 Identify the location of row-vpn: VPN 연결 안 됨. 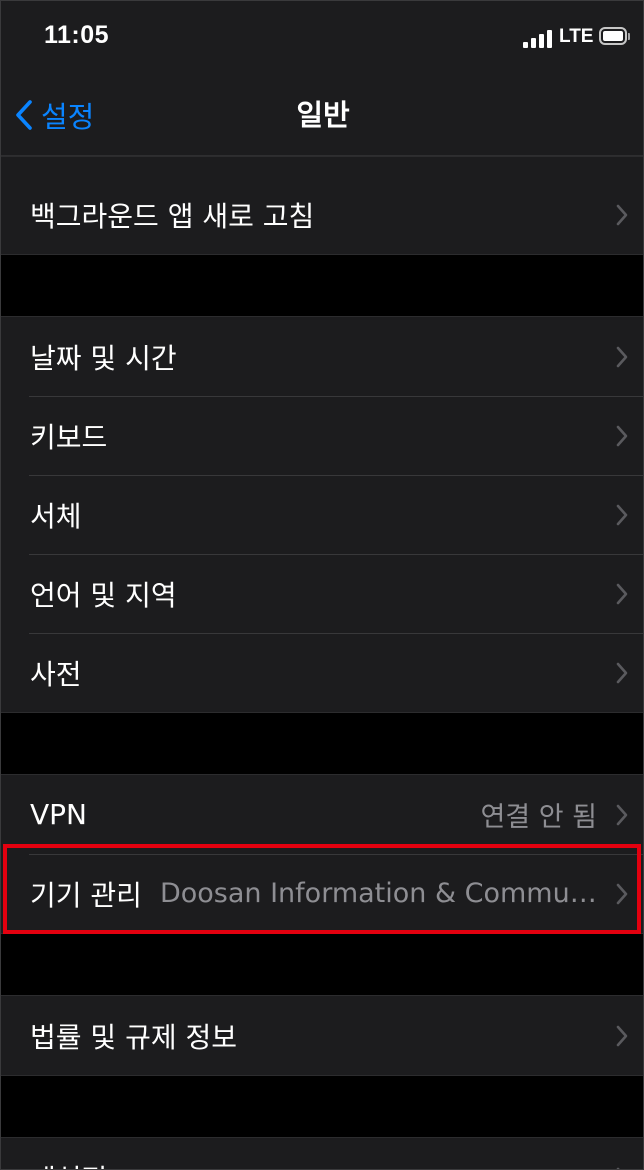
(322, 814).